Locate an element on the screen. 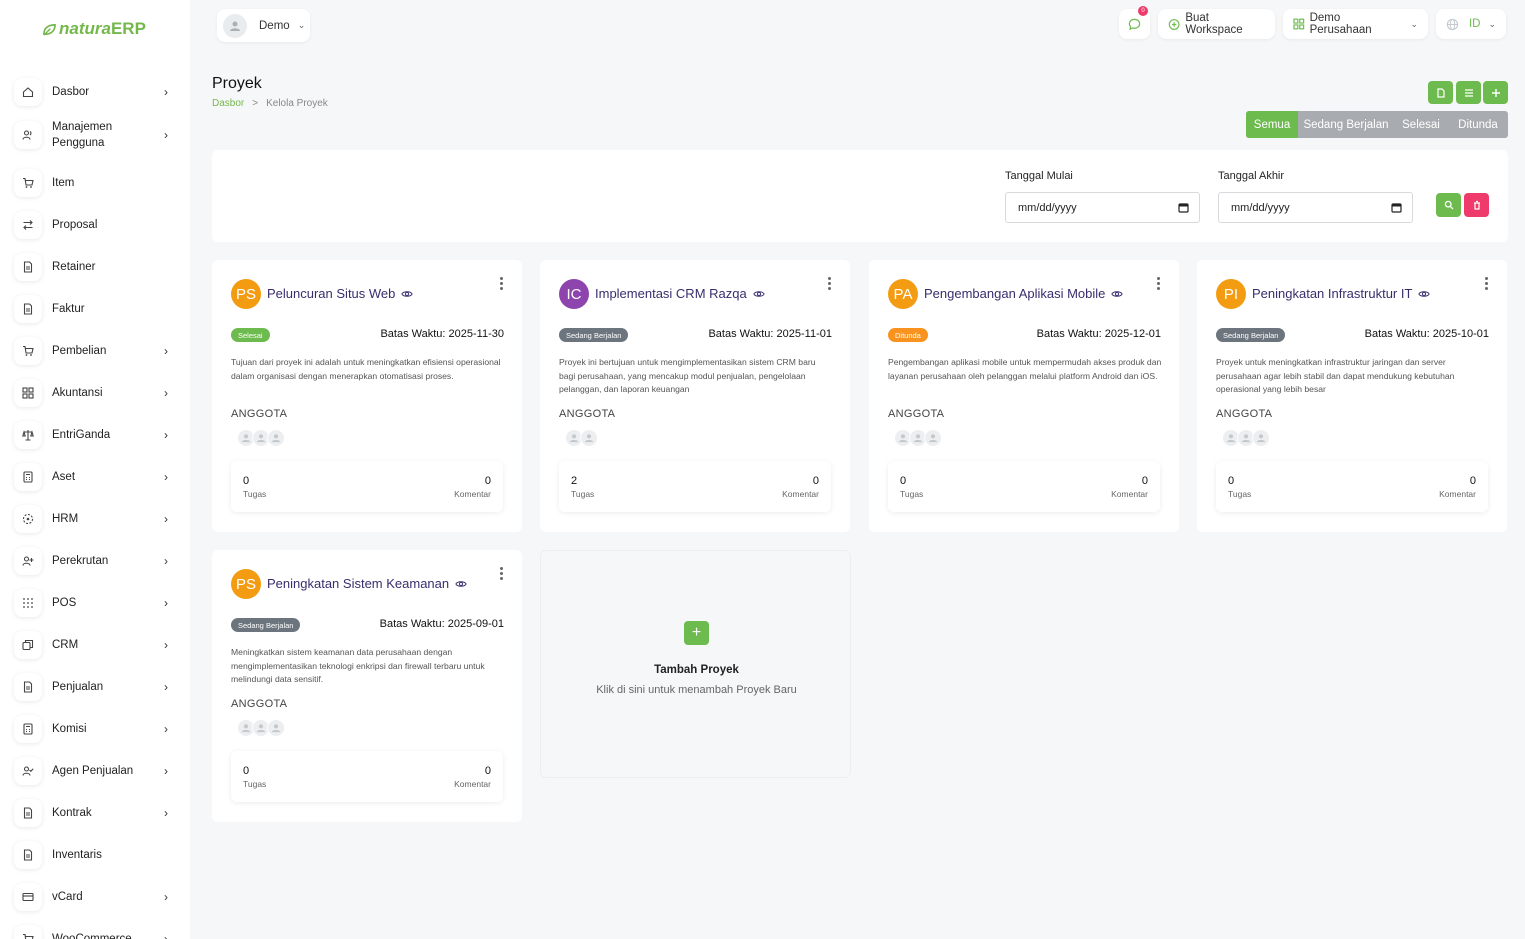  deadline-date: 2025-12-01 is located at coordinates (1132, 334).